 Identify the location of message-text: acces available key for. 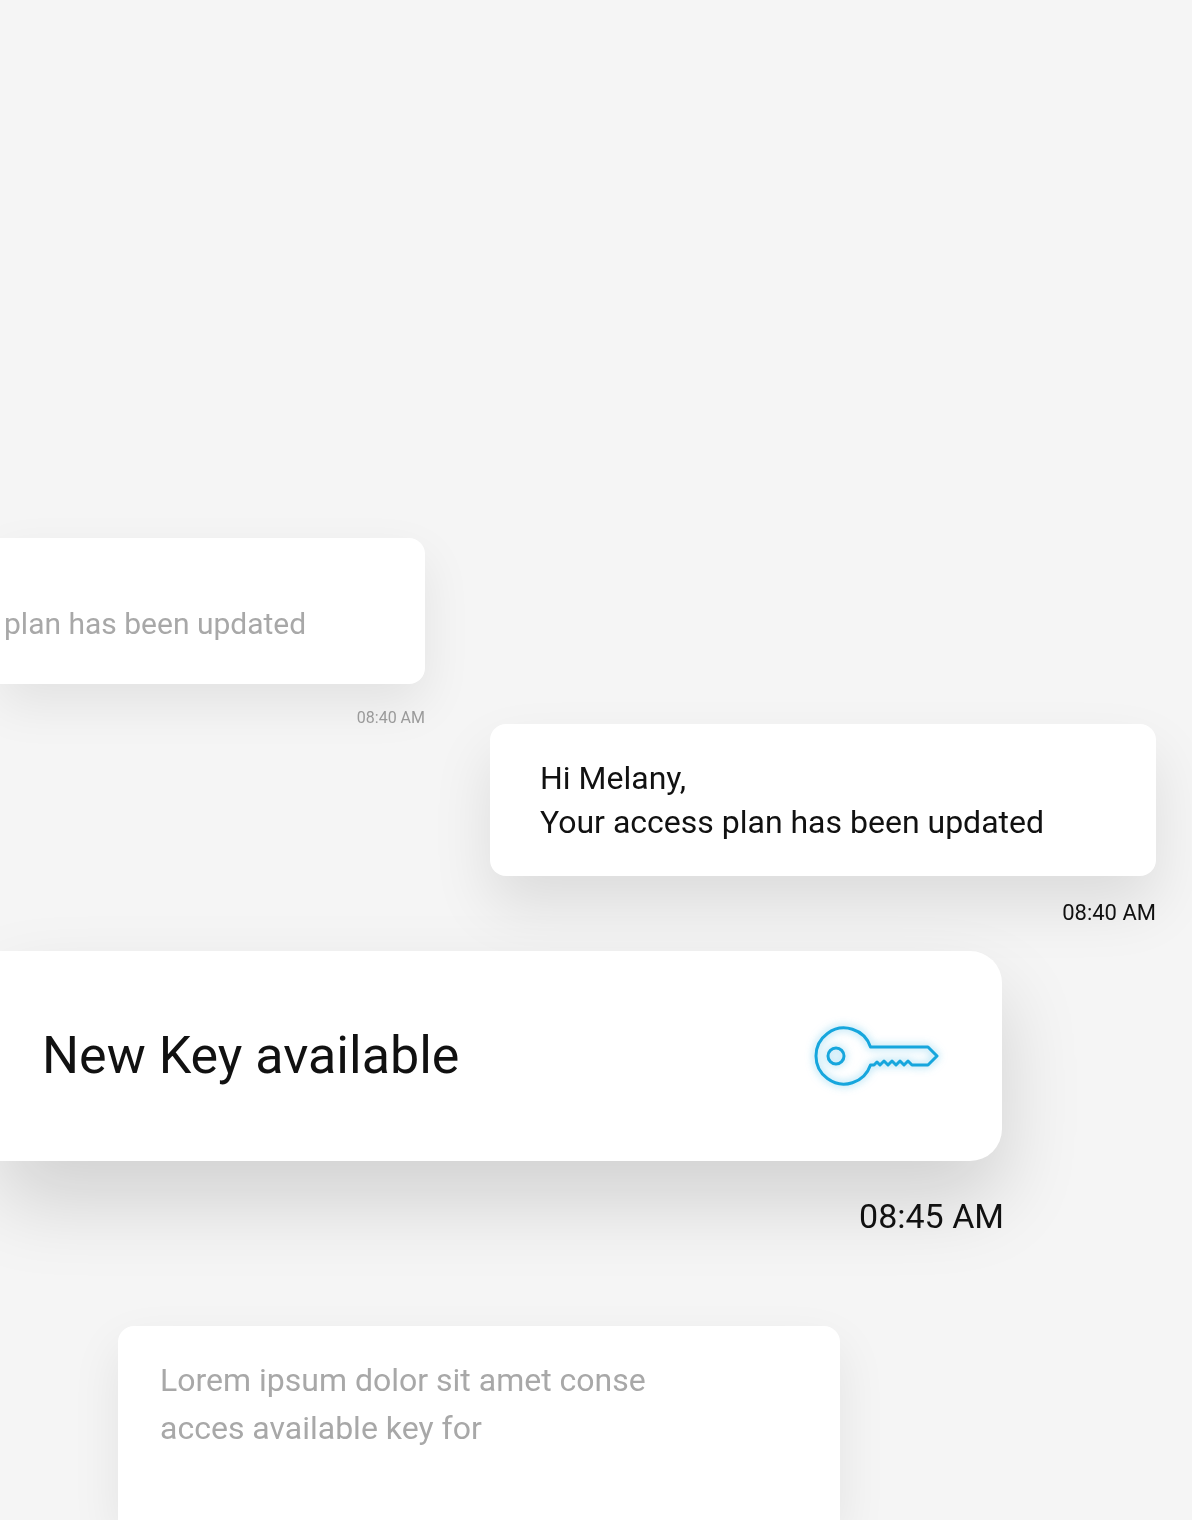
(321, 1429).